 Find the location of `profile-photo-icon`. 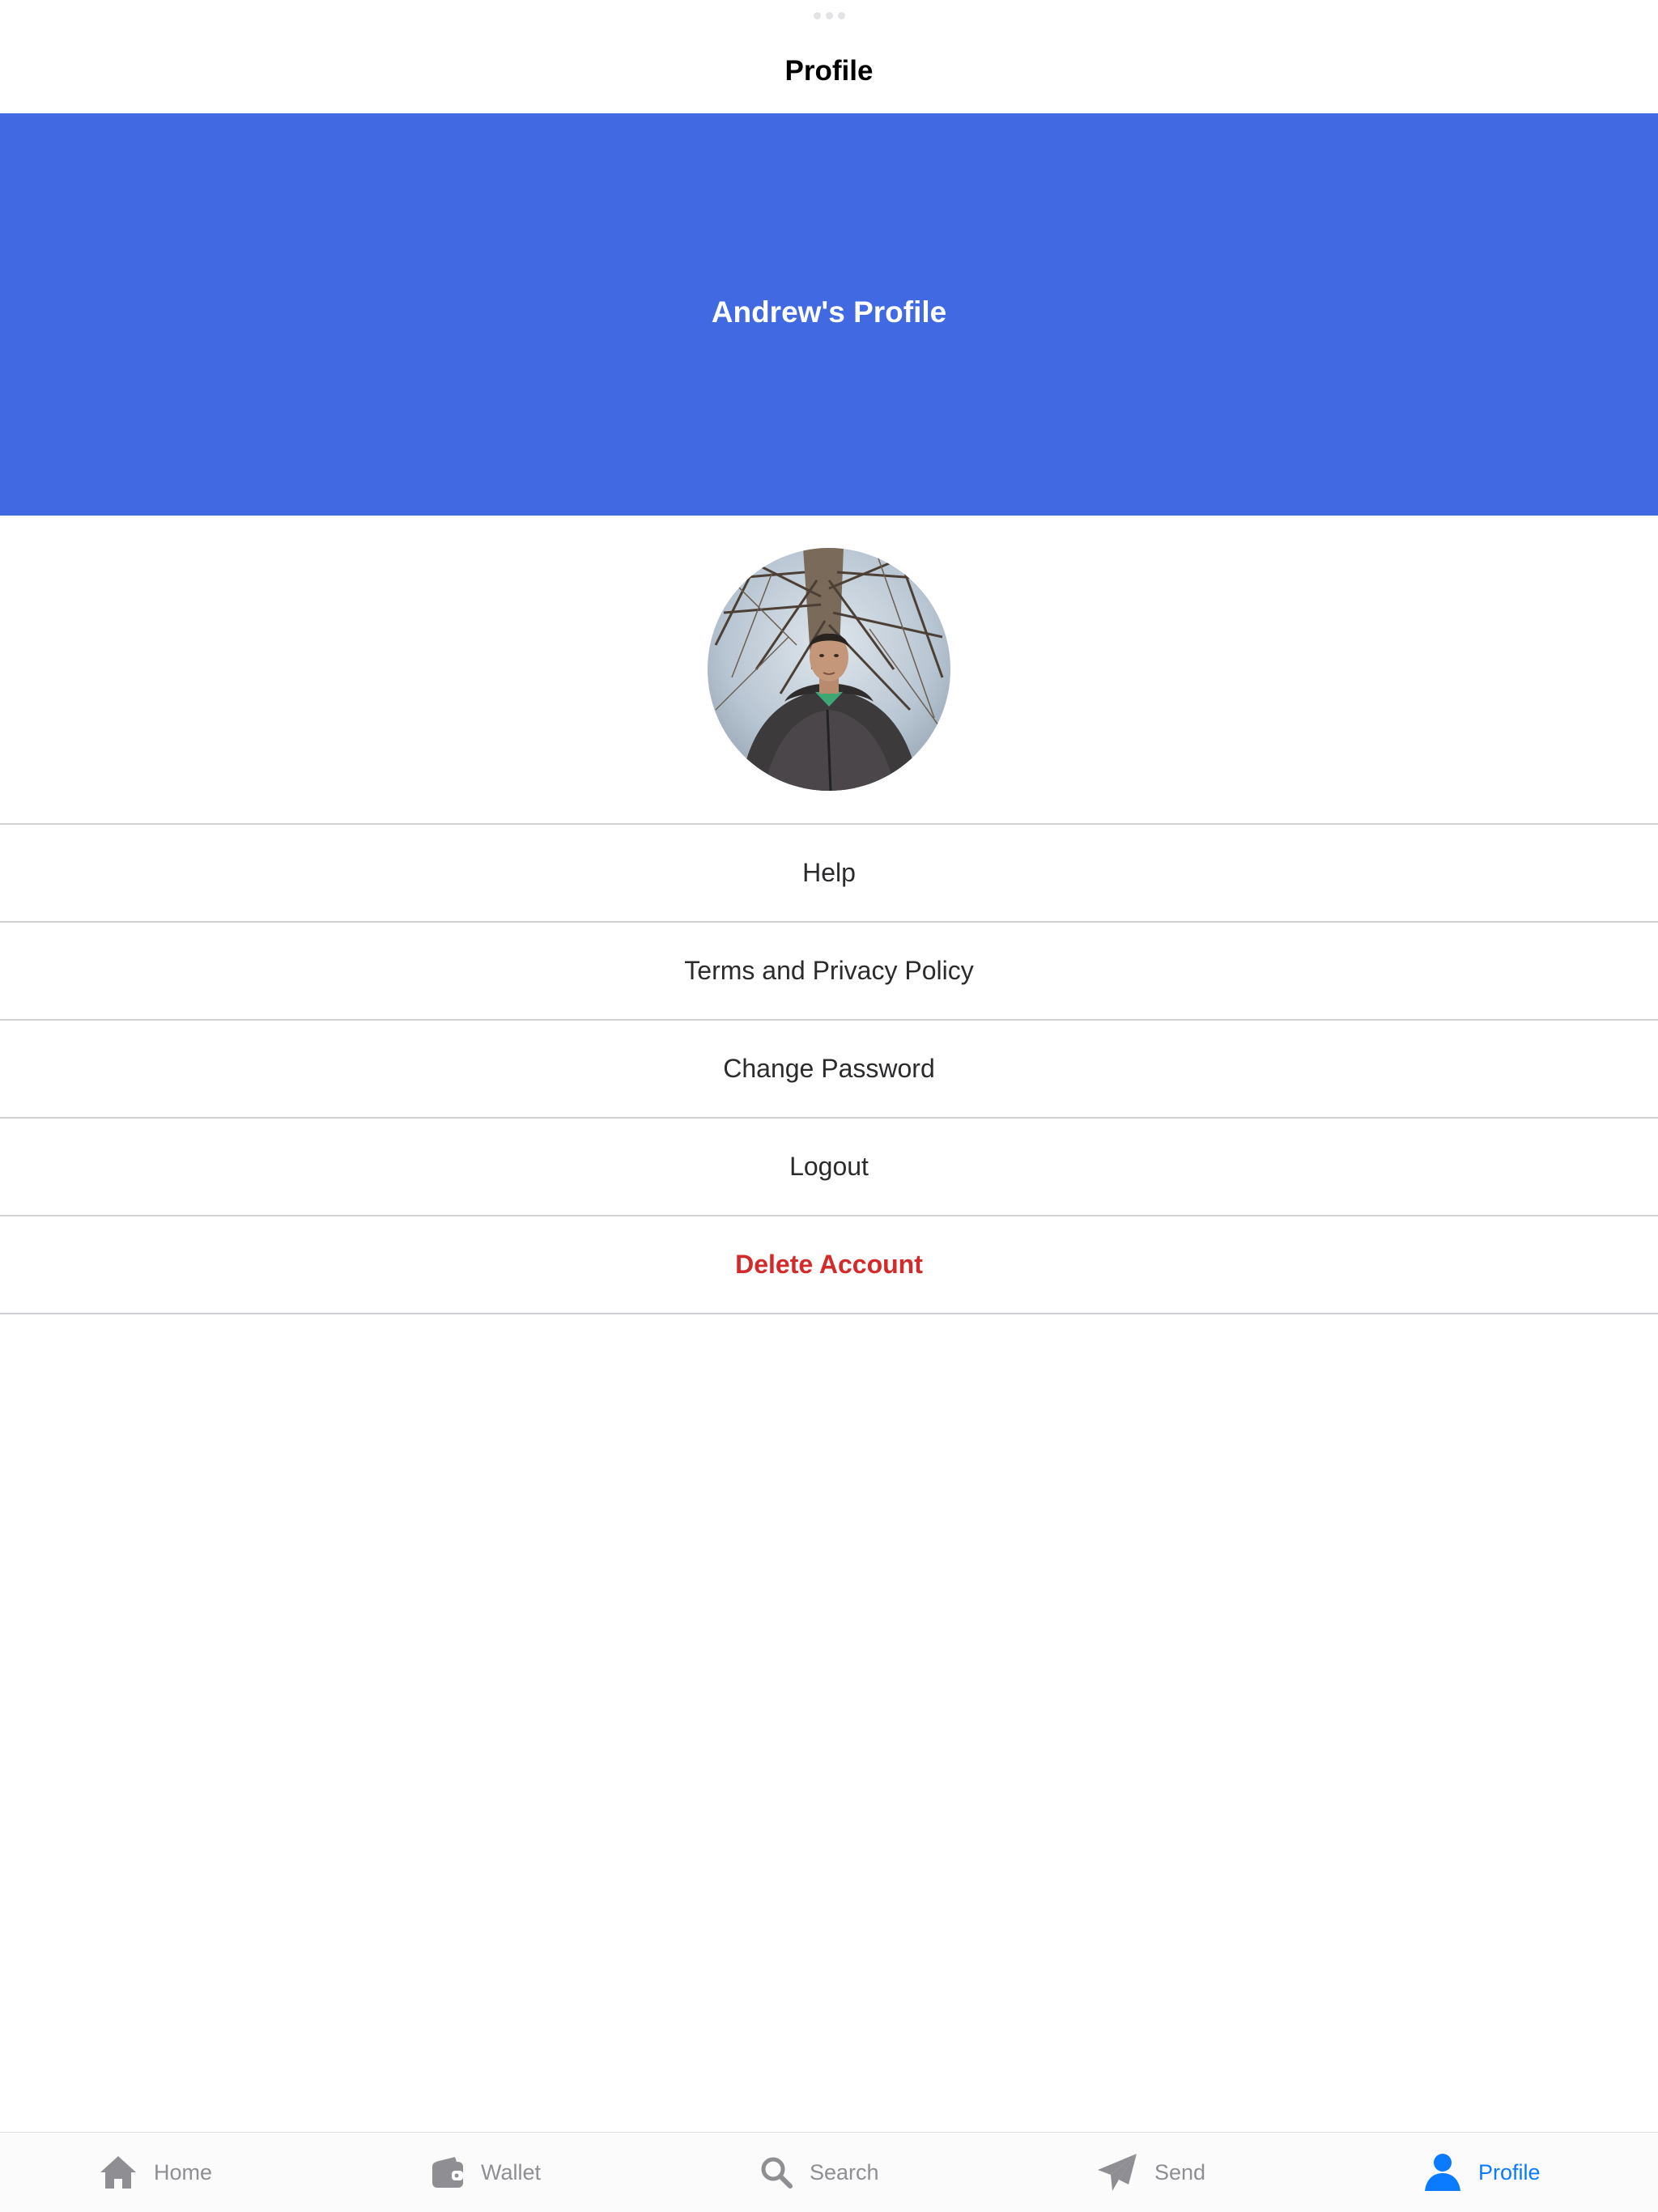

profile-photo-icon is located at coordinates (829, 669).